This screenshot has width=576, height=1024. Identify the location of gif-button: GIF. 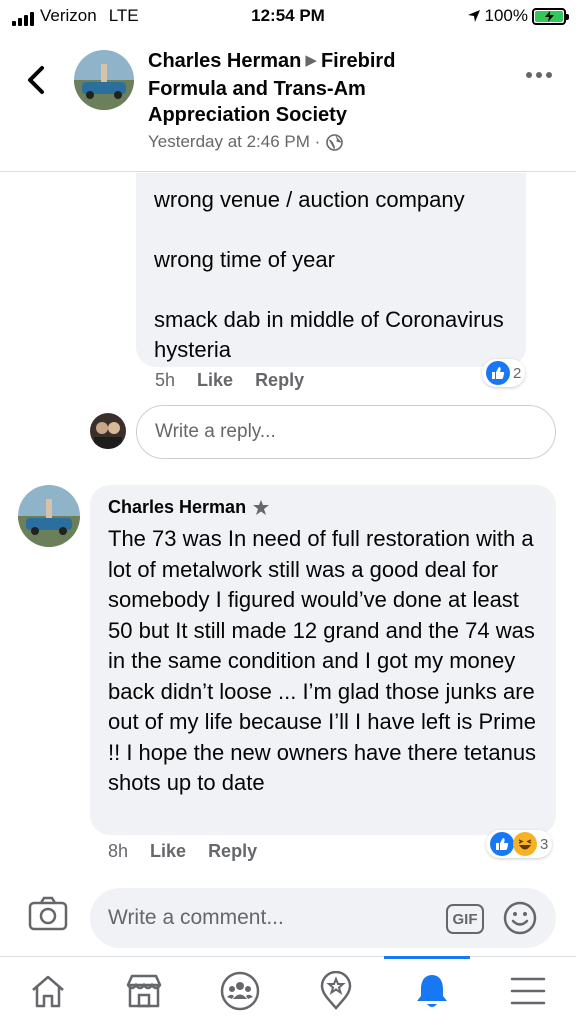
(465, 919).